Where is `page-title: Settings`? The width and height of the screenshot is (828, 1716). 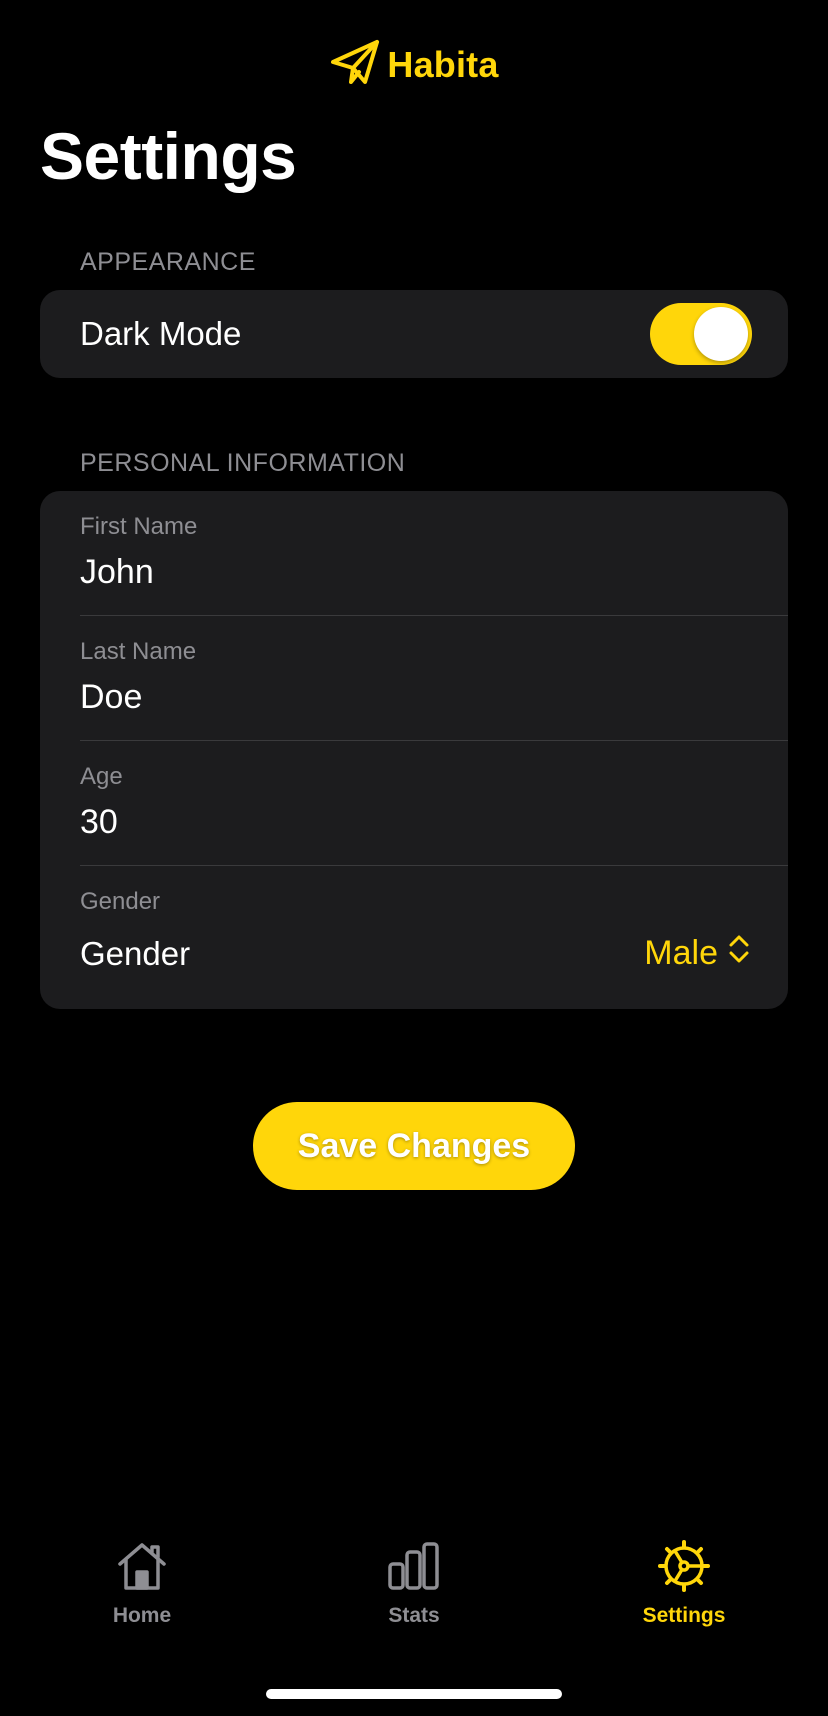 page-title: Settings is located at coordinates (168, 156).